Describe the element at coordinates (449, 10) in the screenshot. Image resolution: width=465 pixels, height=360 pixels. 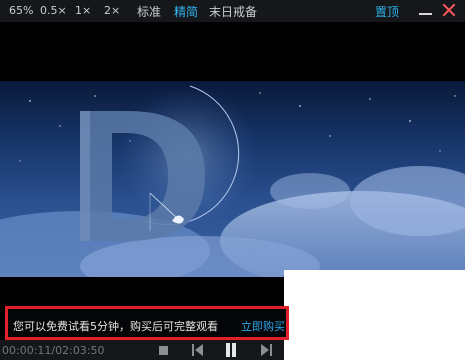
I see `close-icon` at that location.